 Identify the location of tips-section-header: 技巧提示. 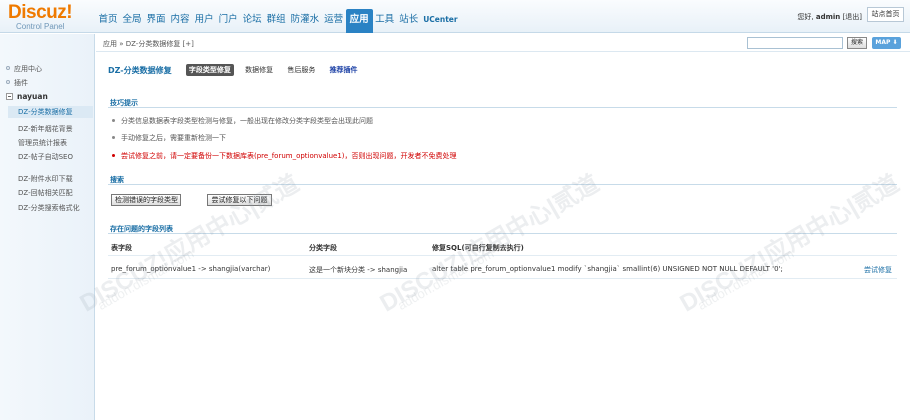
(502, 102).